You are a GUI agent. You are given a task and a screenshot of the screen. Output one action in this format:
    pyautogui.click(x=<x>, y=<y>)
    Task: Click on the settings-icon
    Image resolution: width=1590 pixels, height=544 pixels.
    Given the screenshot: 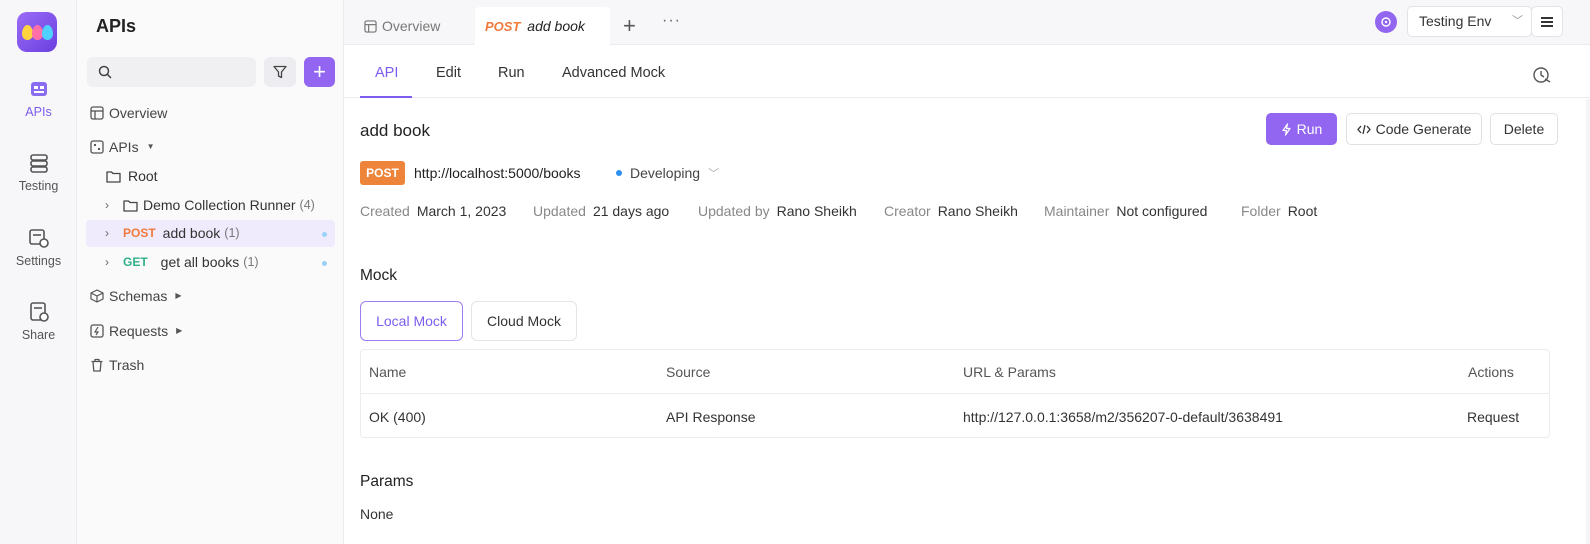 What is the action you would take?
    pyautogui.click(x=38, y=238)
    